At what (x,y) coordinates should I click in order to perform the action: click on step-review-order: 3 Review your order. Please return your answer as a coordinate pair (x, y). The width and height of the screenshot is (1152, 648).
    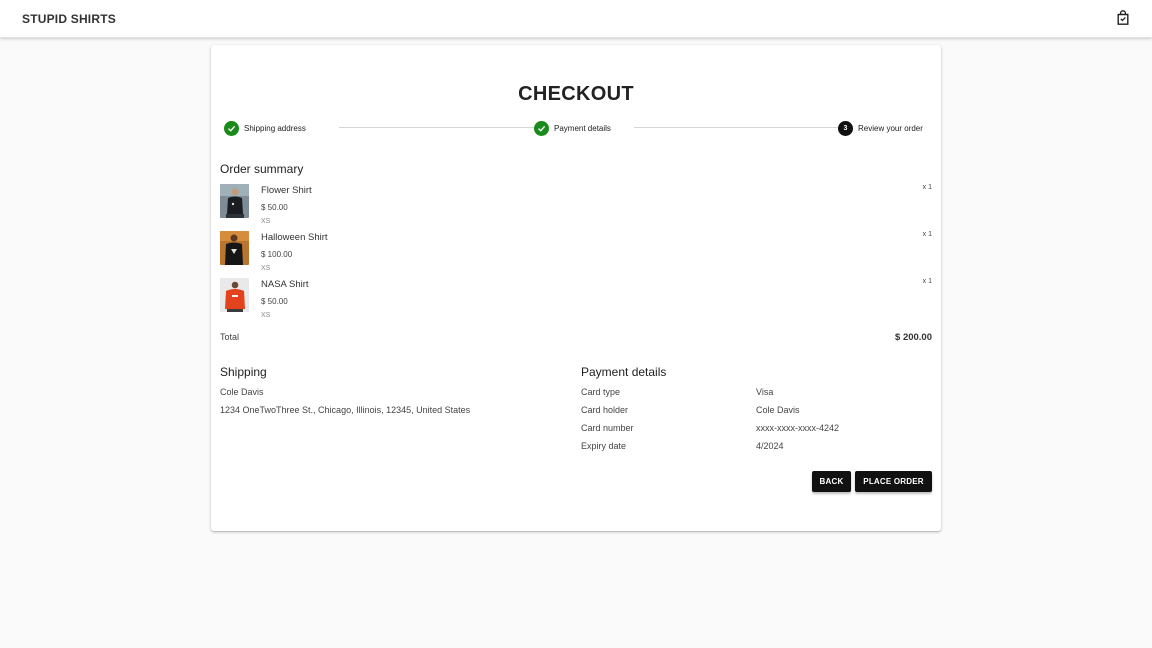
    Looking at the image, I should click on (880, 128).